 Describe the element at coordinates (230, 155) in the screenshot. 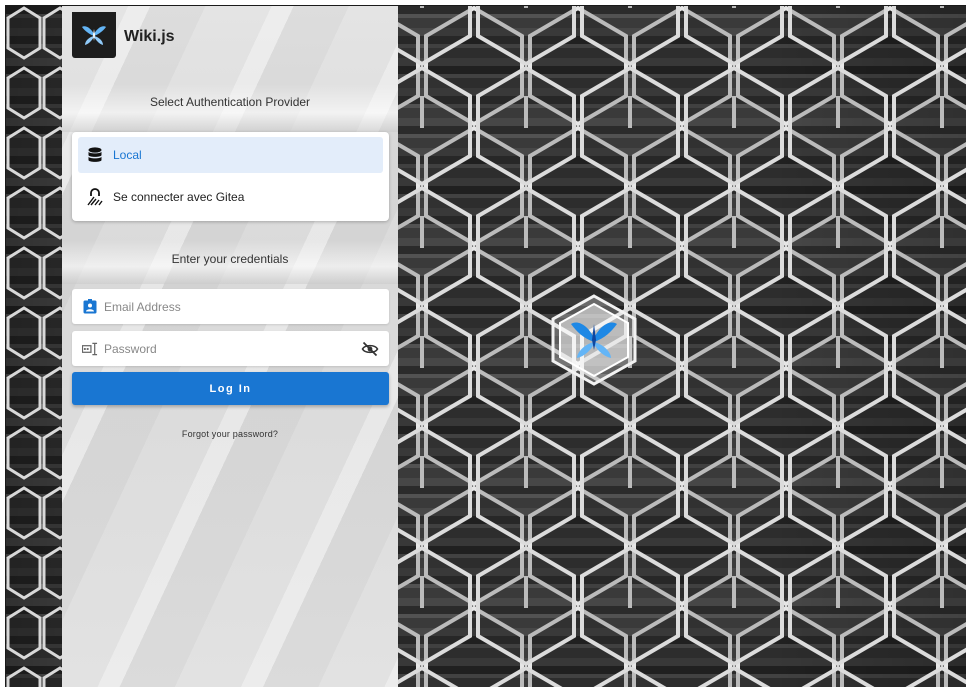

I see `provider-local: Local` at that location.